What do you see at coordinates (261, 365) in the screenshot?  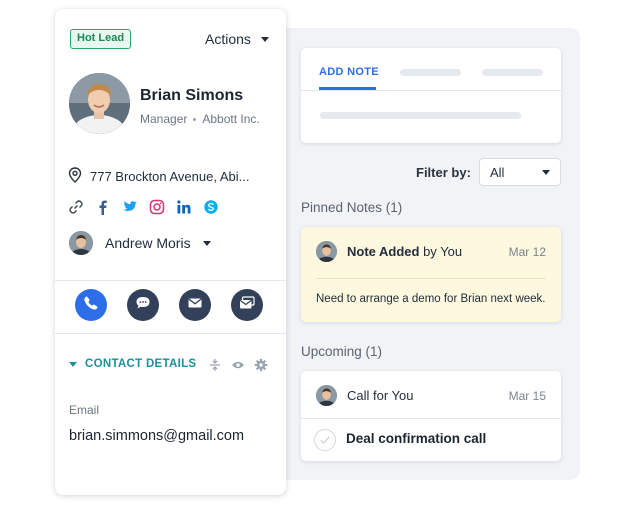 I see `gear-icon` at bounding box center [261, 365].